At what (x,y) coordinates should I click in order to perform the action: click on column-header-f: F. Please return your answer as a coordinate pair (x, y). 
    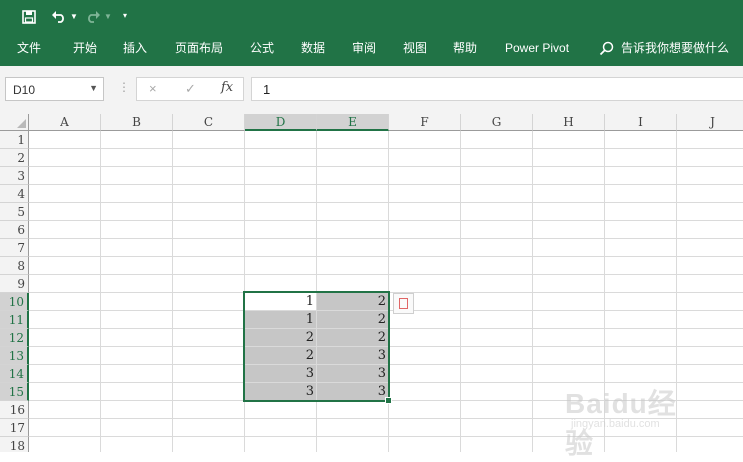
    Looking at the image, I should click on (425, 122).